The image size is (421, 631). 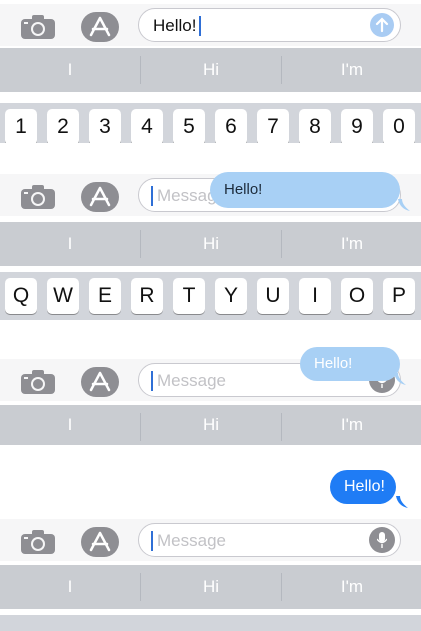 I want to click on key-9: 9, so click(x=357, y=126).